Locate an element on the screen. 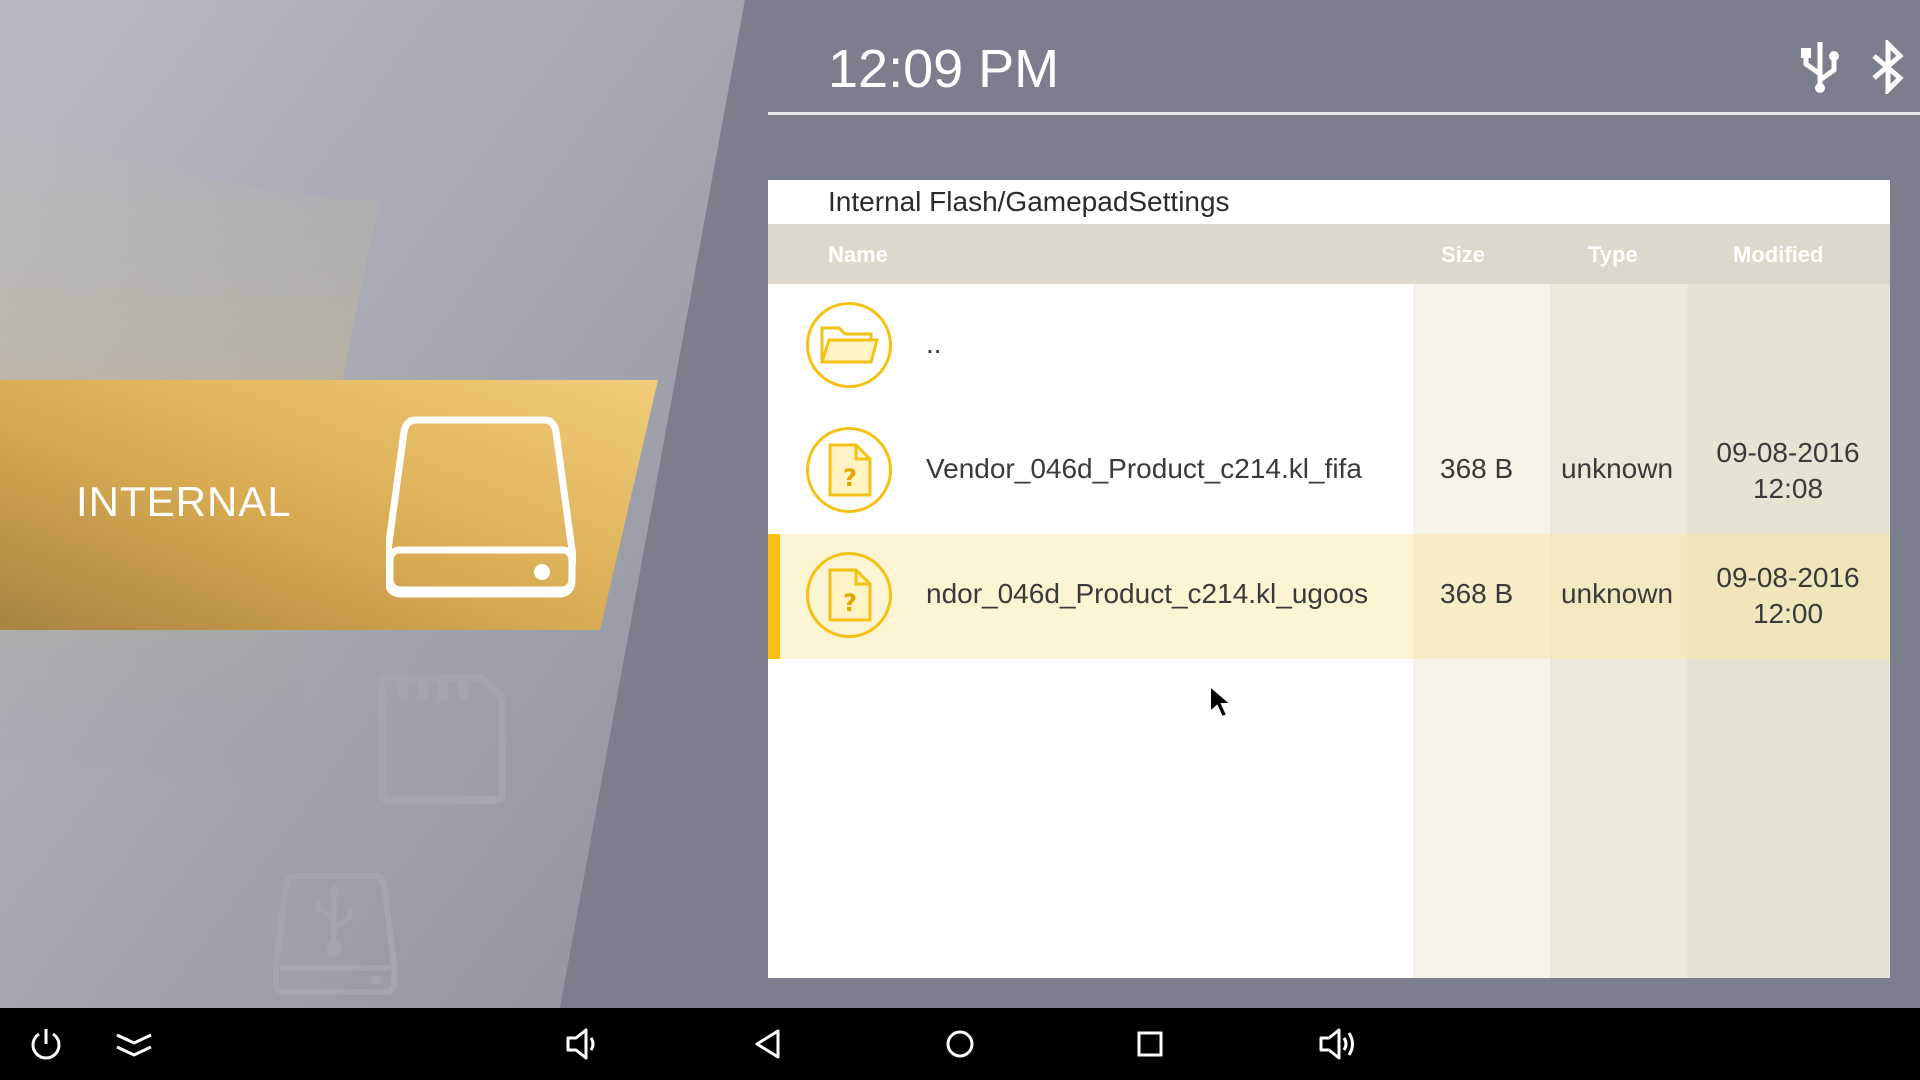 This screenshot has width=1920, height=1080. path-text: Internal Flash/GamepadSettings is located at coordinates (1029, 201).